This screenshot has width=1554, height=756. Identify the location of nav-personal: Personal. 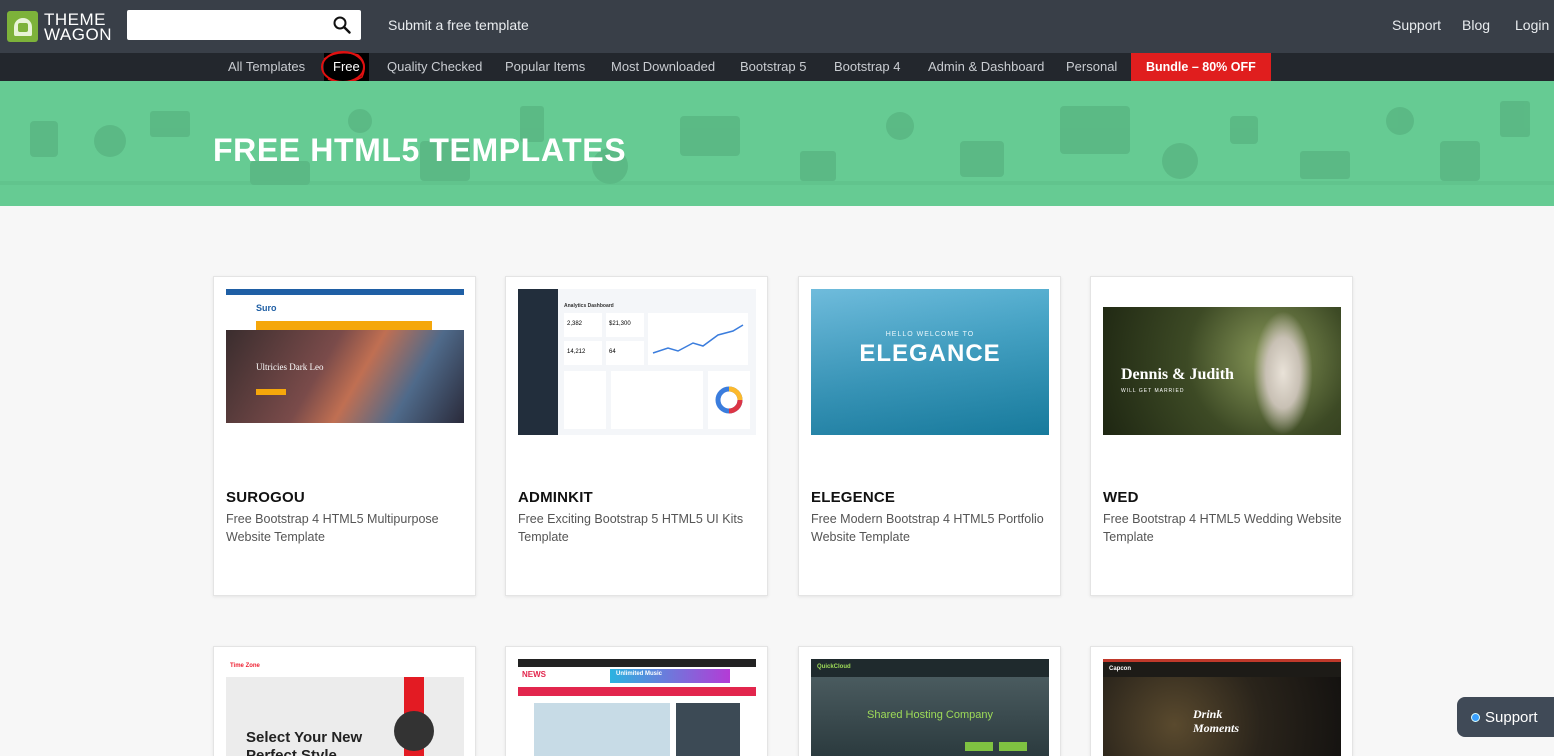
(1091, 67).